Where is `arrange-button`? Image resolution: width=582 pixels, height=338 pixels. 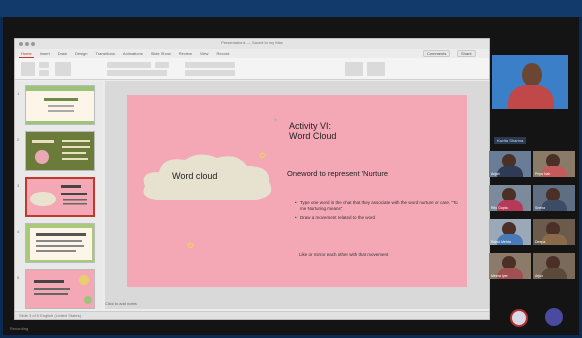
arrange-button is located at coordinates (376, 69).